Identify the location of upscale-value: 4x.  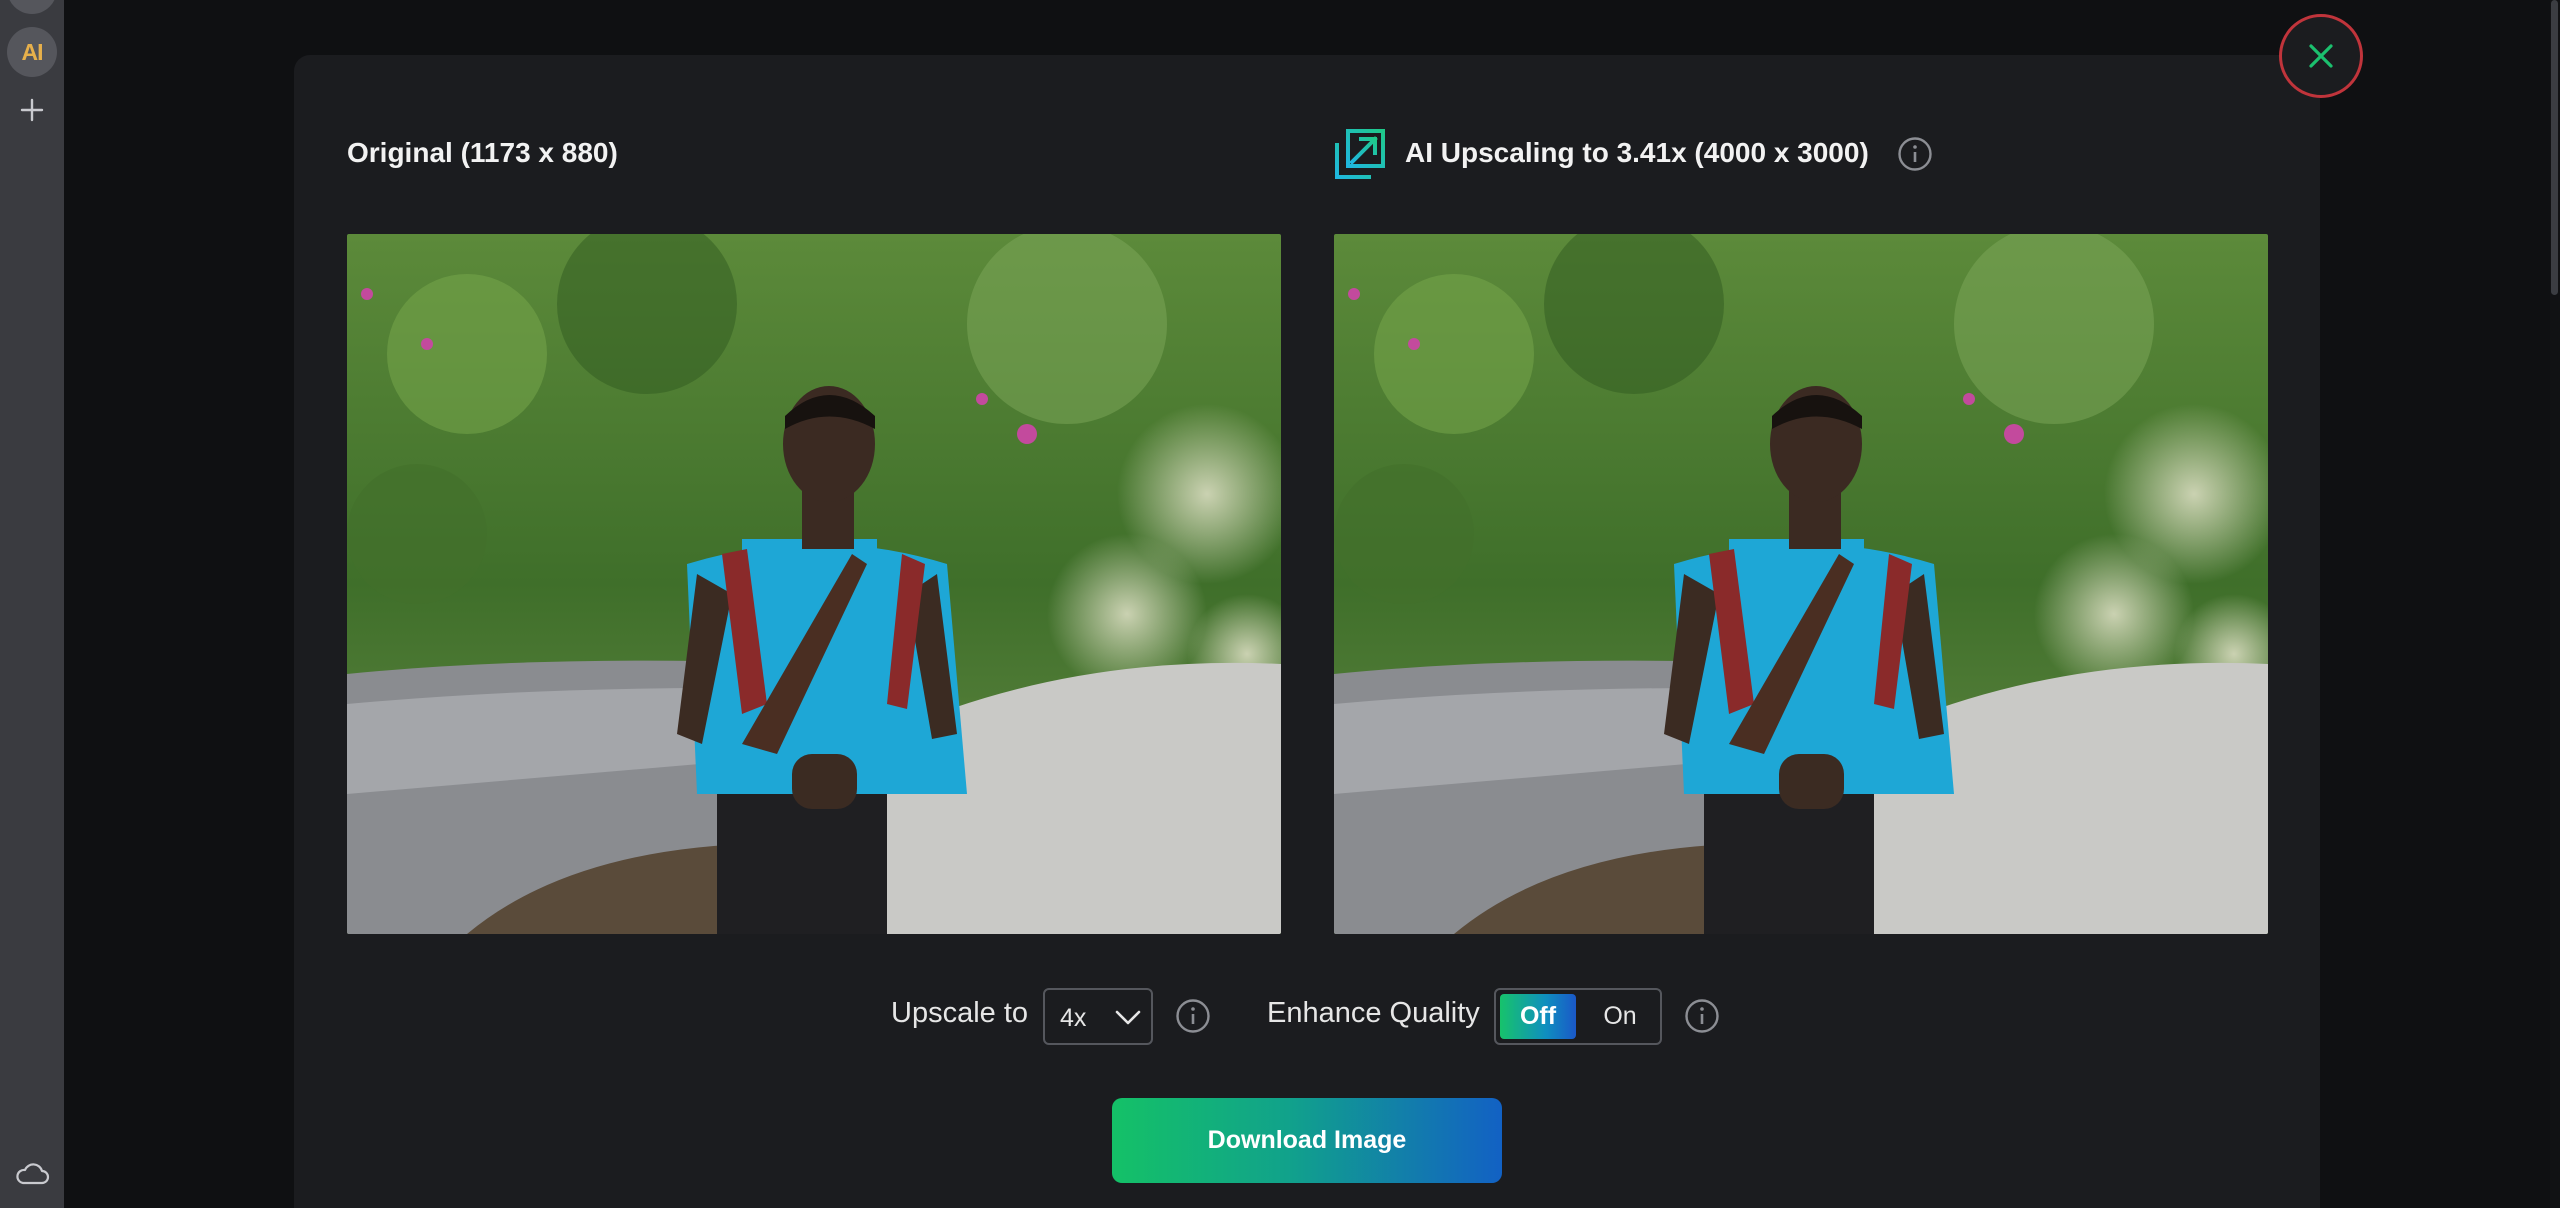
(1073, 1018).